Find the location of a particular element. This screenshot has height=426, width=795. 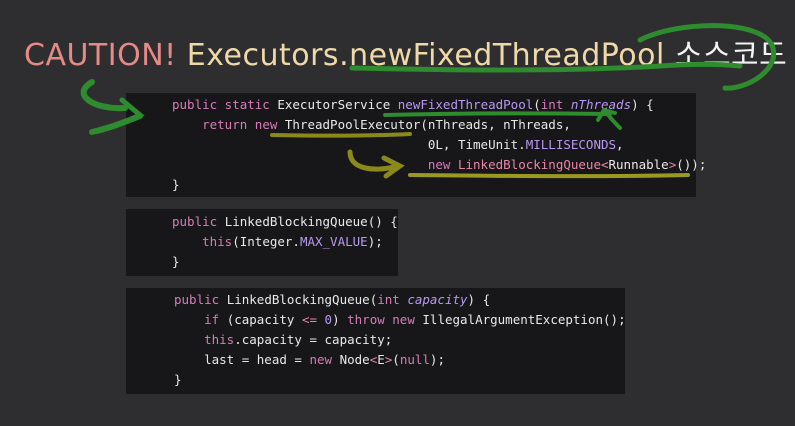

code-line: 0L, TimeUnit.MILLISECONDS, is located at coordinates (434, 145).